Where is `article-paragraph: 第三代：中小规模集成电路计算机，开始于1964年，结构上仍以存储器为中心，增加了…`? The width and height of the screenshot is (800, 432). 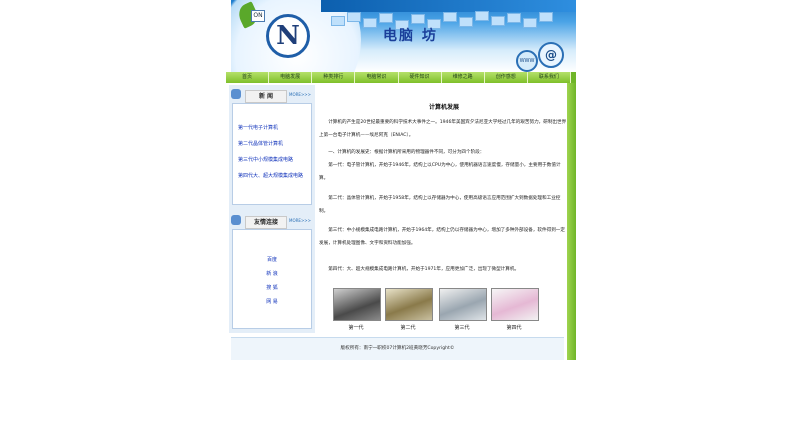
article-paragraph: 第三代：中小规模集成电路计算机，开始于1964年，结构上仍以存储器为中心，增加了… is located at coordinates (442, 237).